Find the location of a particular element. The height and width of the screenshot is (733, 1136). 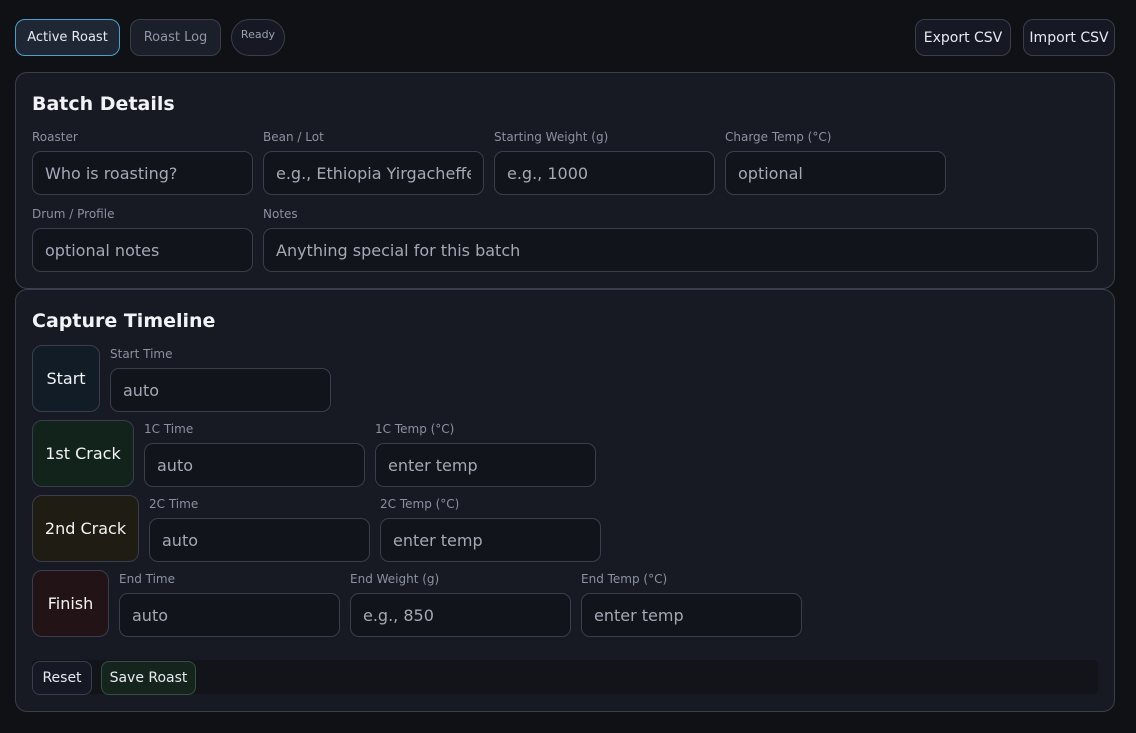

save-roast-button: Save Roast is located at coordinates (148, 678).